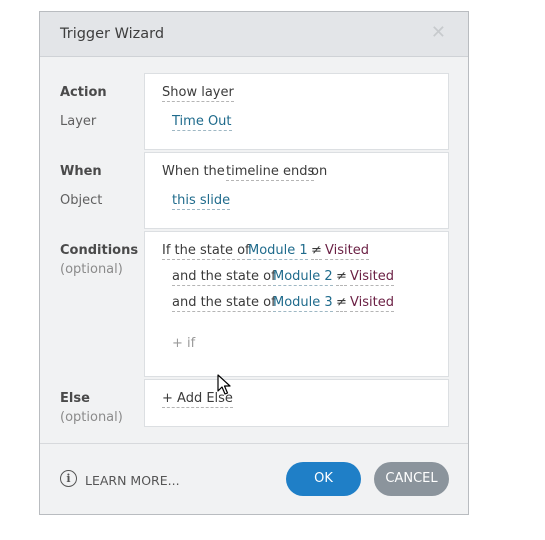  Describe the element at coordinates (224, 277) in the screenshot. I see `condition-prefix-2: and the state of` at that location.